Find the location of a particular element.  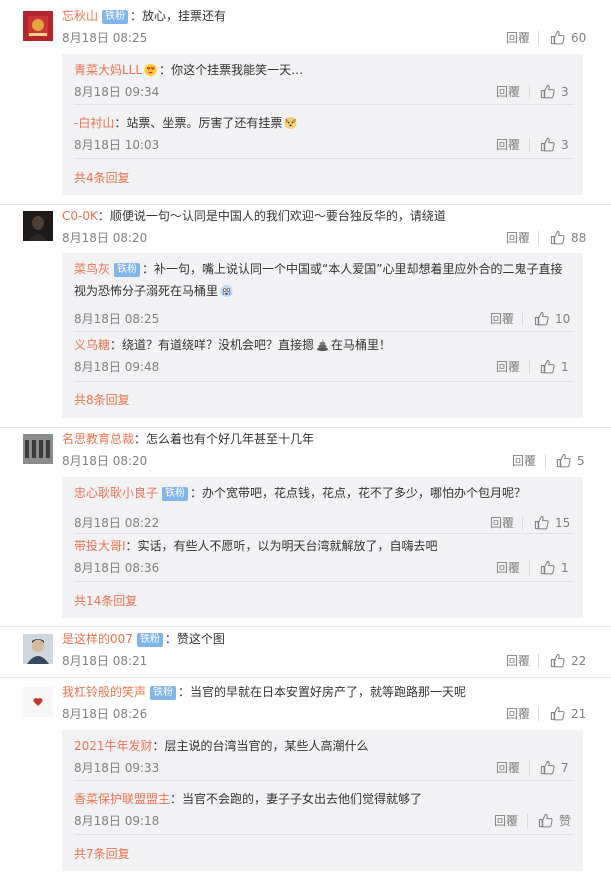

timestamp: 8月18日 09:48 is located at coordinates (117, 367).